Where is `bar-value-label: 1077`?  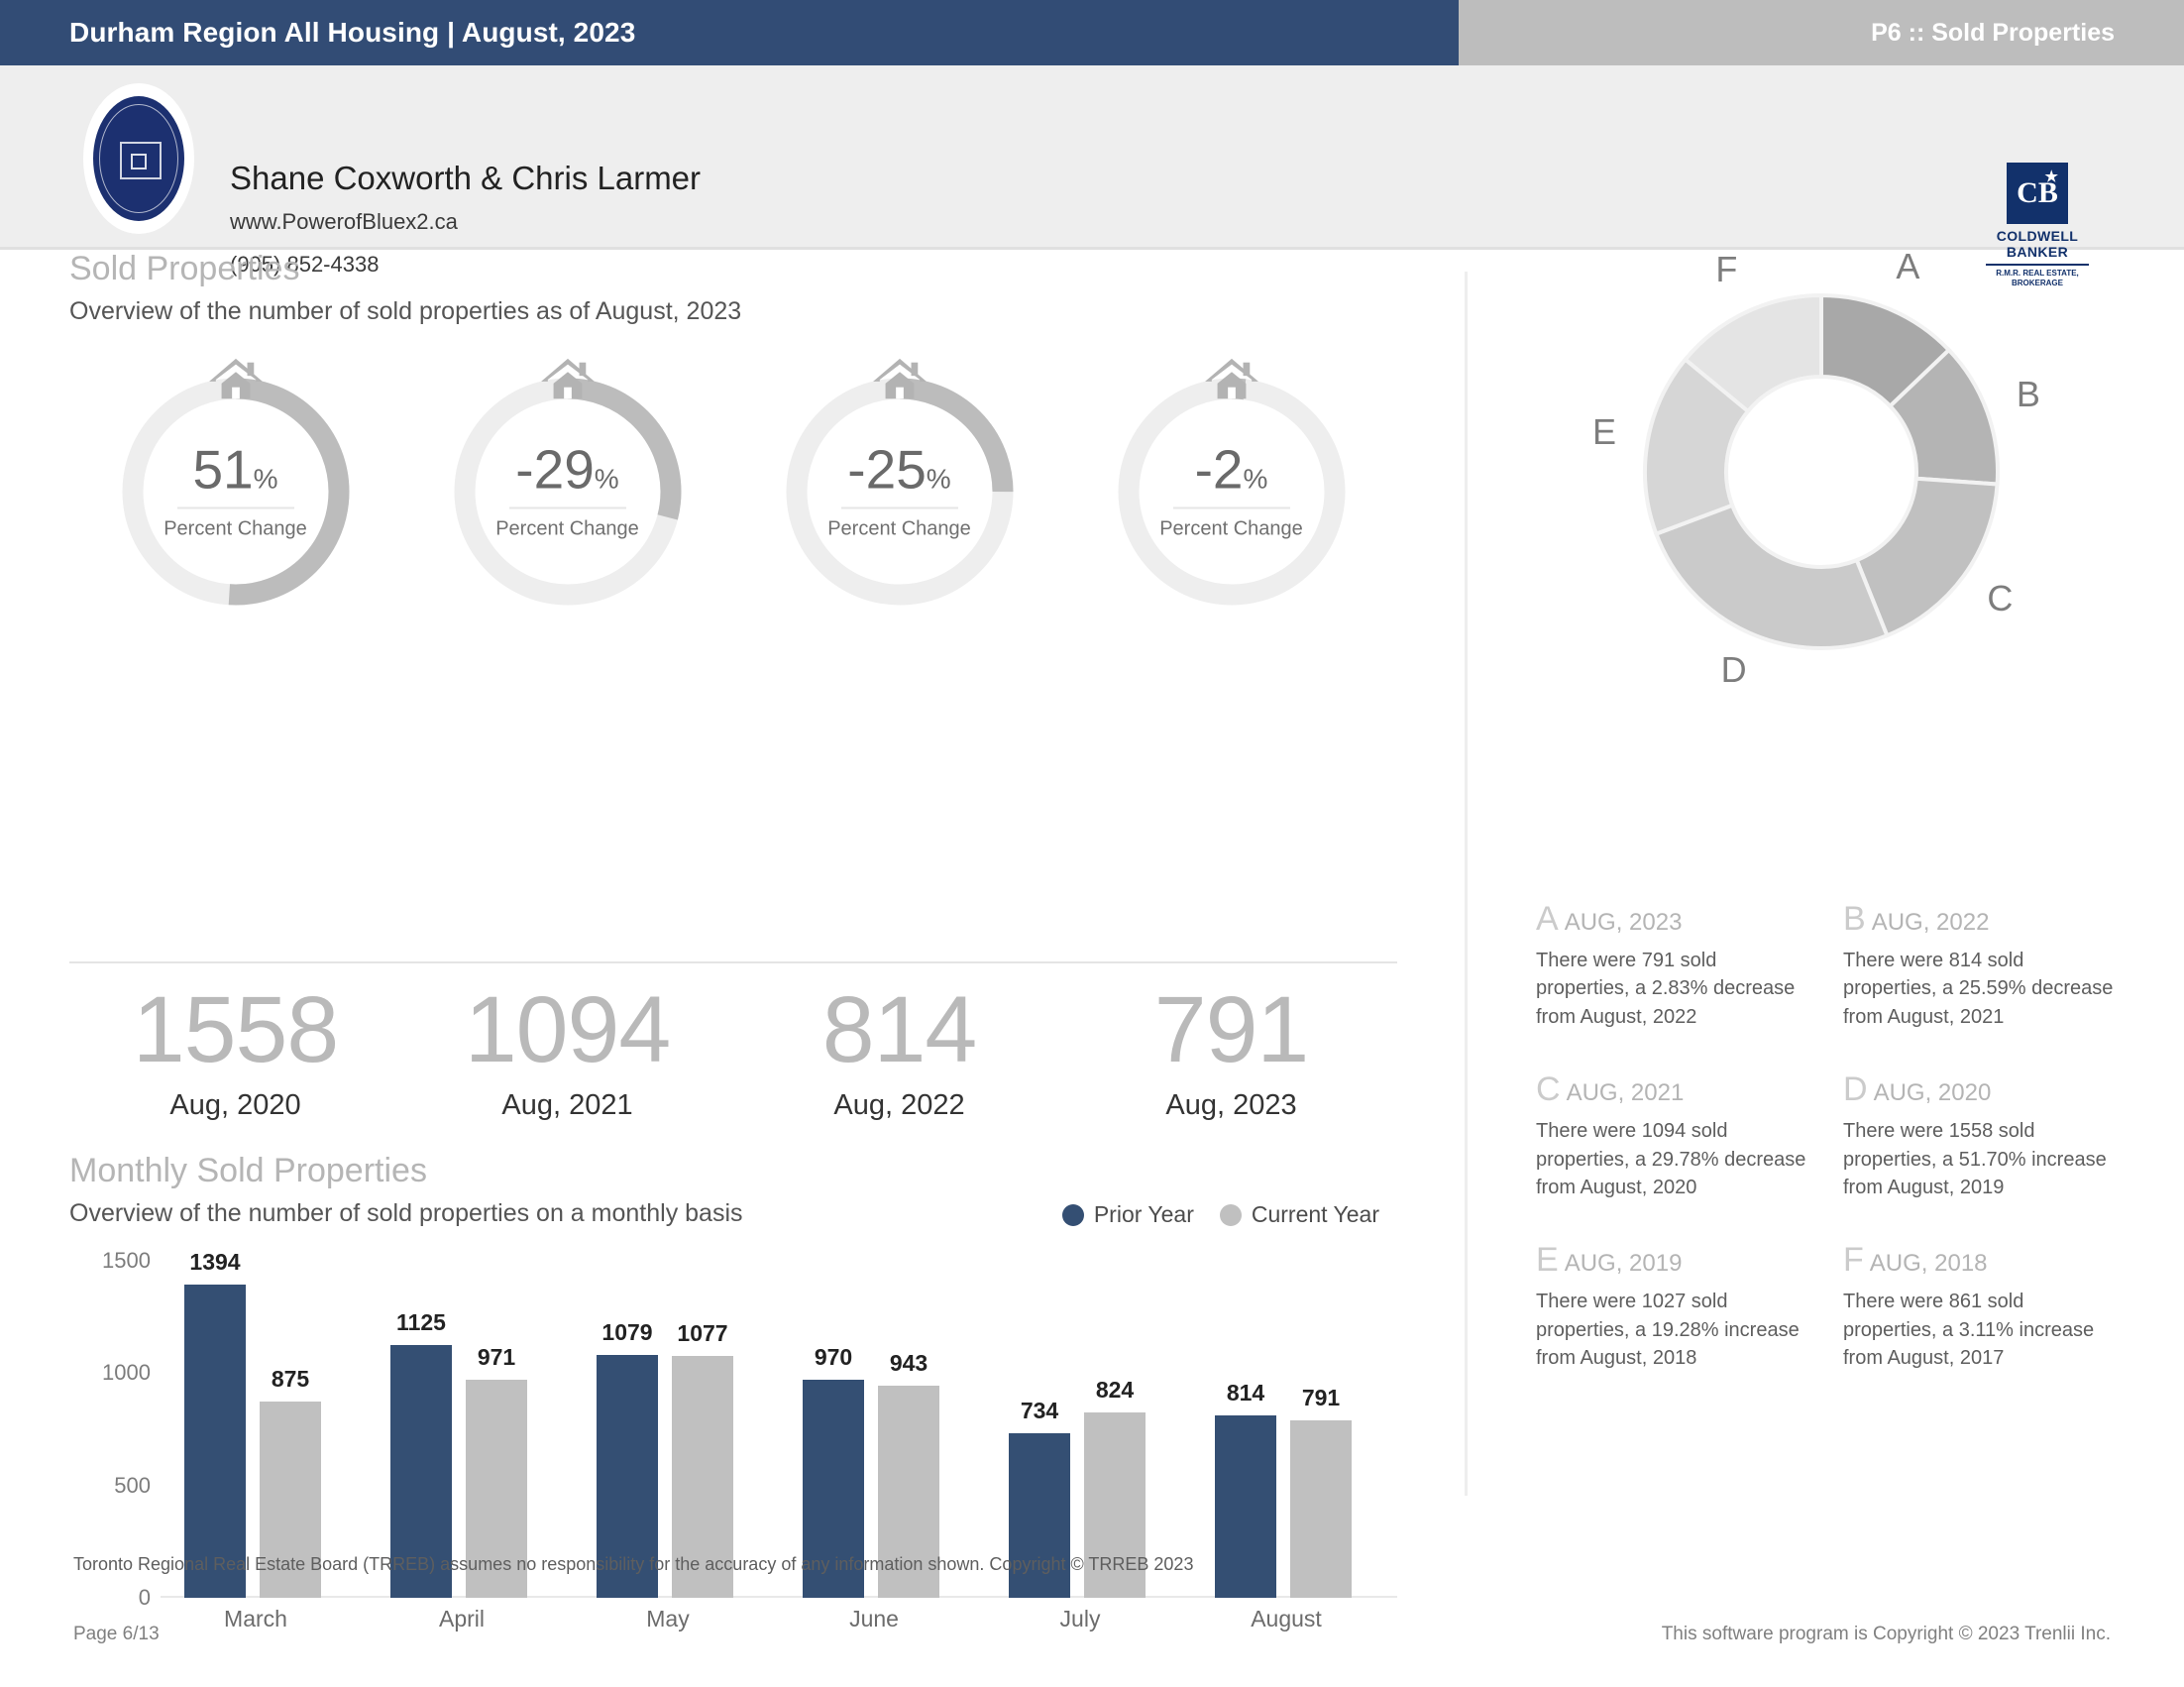
bar-value-label: 1077 is located at coordinates (702, 1332).